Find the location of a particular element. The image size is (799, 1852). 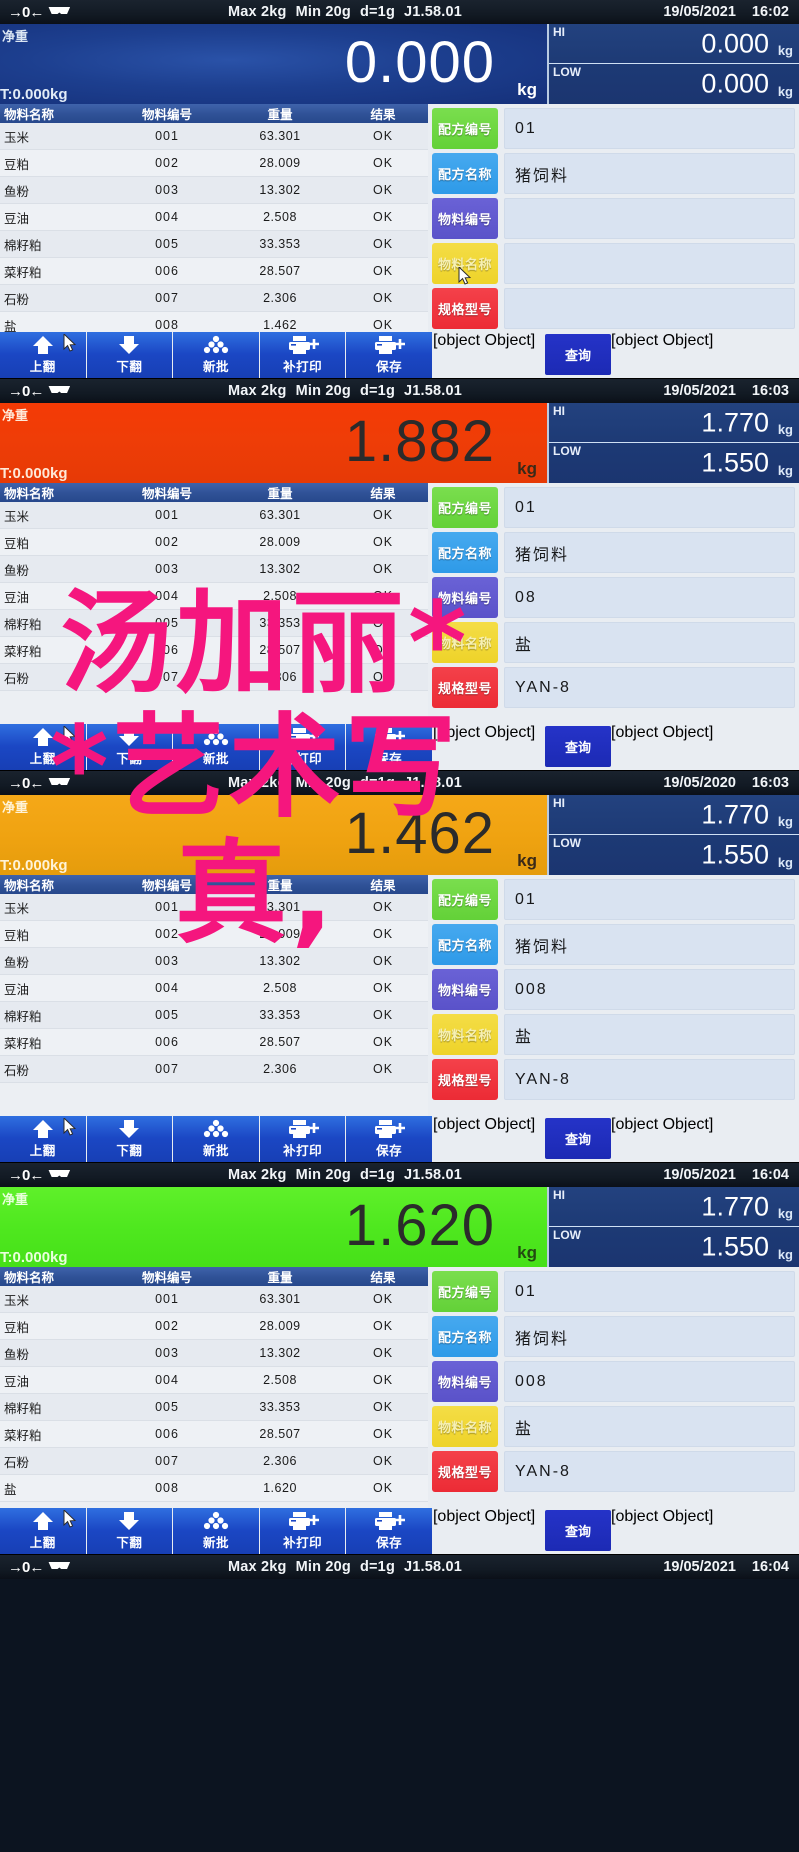

spec-model-value is located at coordinates (649, 308).